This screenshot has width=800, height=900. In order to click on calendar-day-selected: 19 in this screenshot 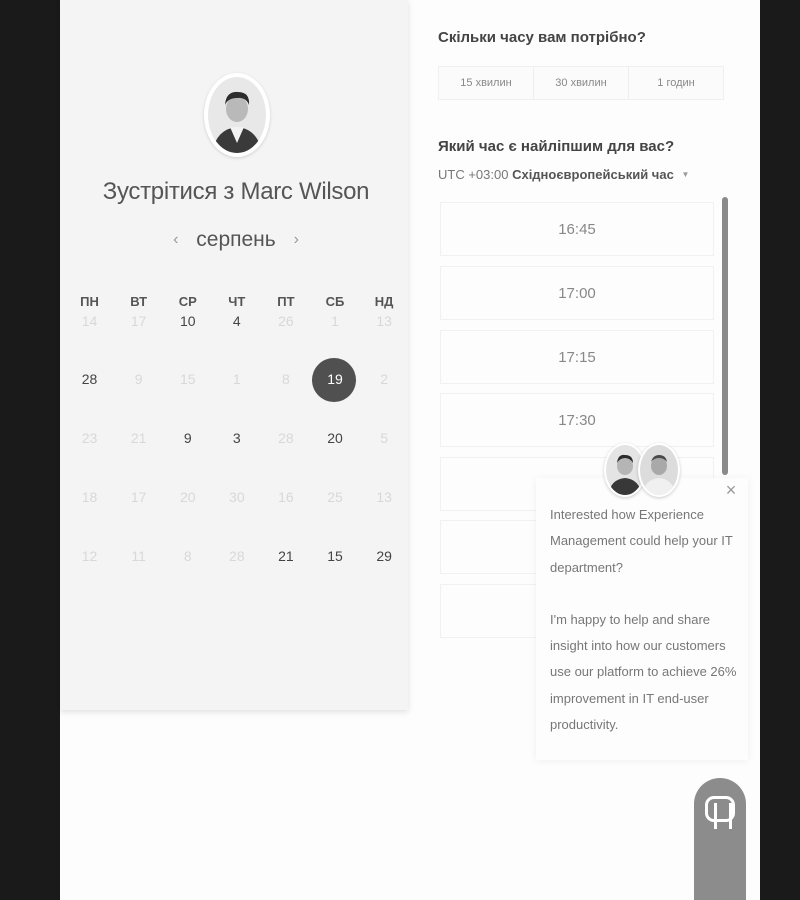, I will do `click(334, 379)`.